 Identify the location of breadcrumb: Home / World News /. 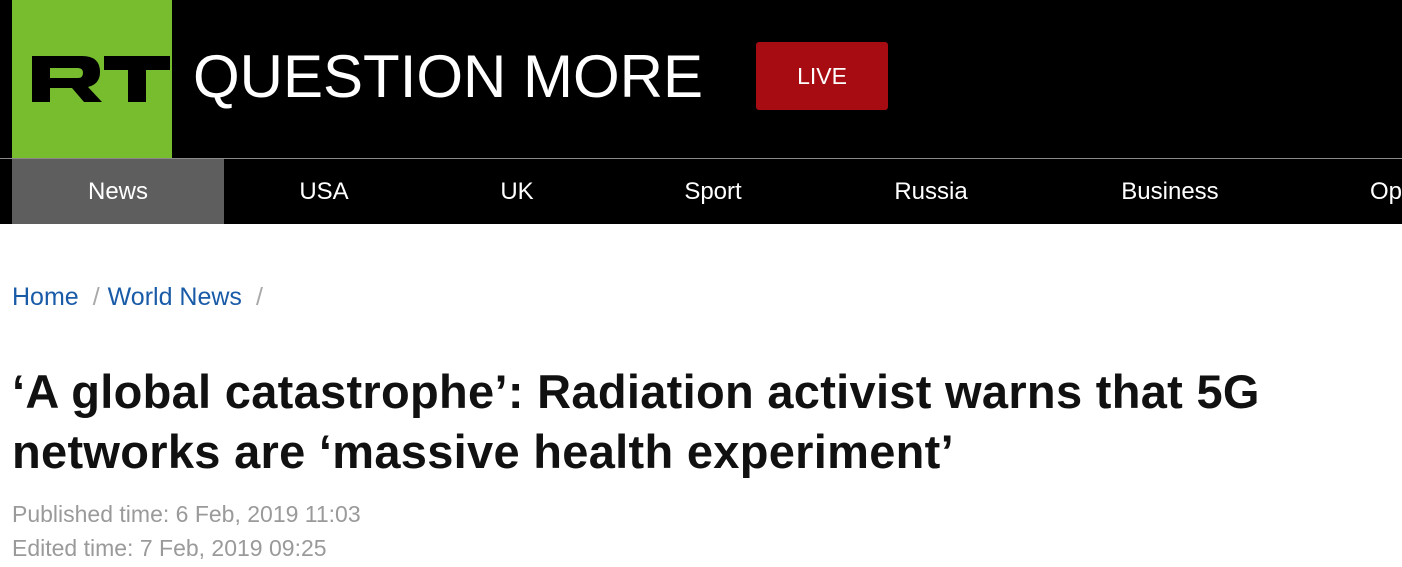
(141, 297).